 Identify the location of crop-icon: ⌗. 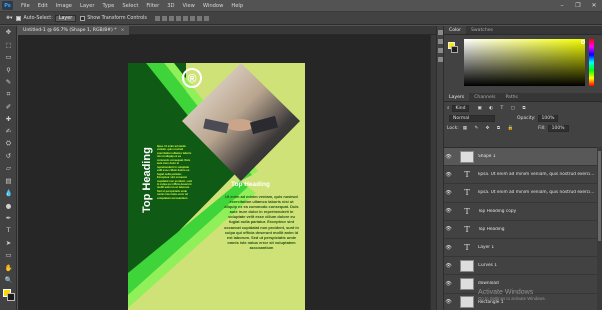
(8, 94).